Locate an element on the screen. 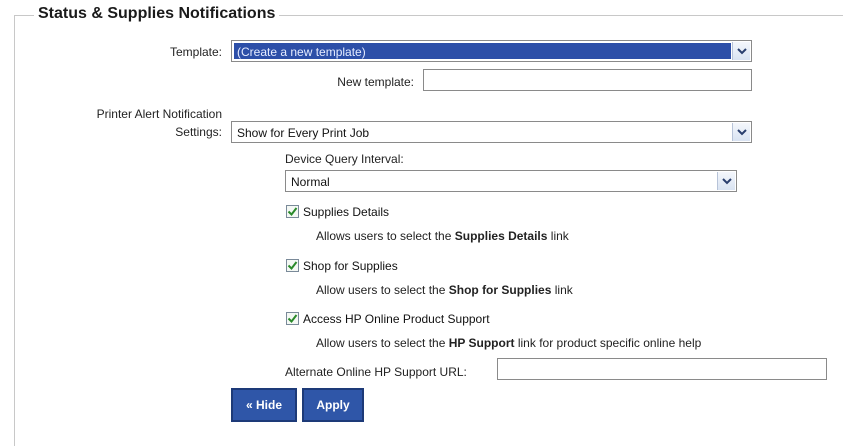 This screenshot has height=446, width=843. printer-alert-label-line1: Printer Alert Notification is located at coordinates (159, 114).